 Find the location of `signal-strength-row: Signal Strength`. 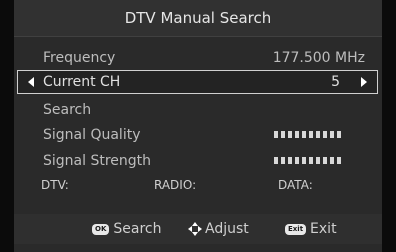

signal-strength-row: Signal Strength is located at coordinates (198, 161).